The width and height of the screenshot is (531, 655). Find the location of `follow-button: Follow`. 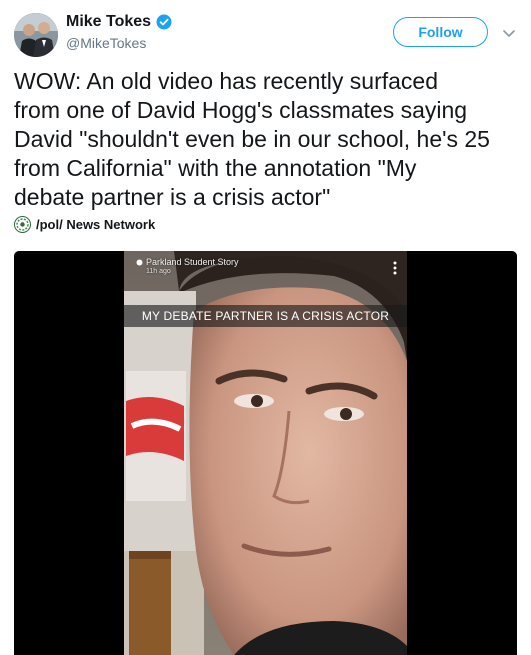

follow-button: Follow is located at coordinates (440, 32).